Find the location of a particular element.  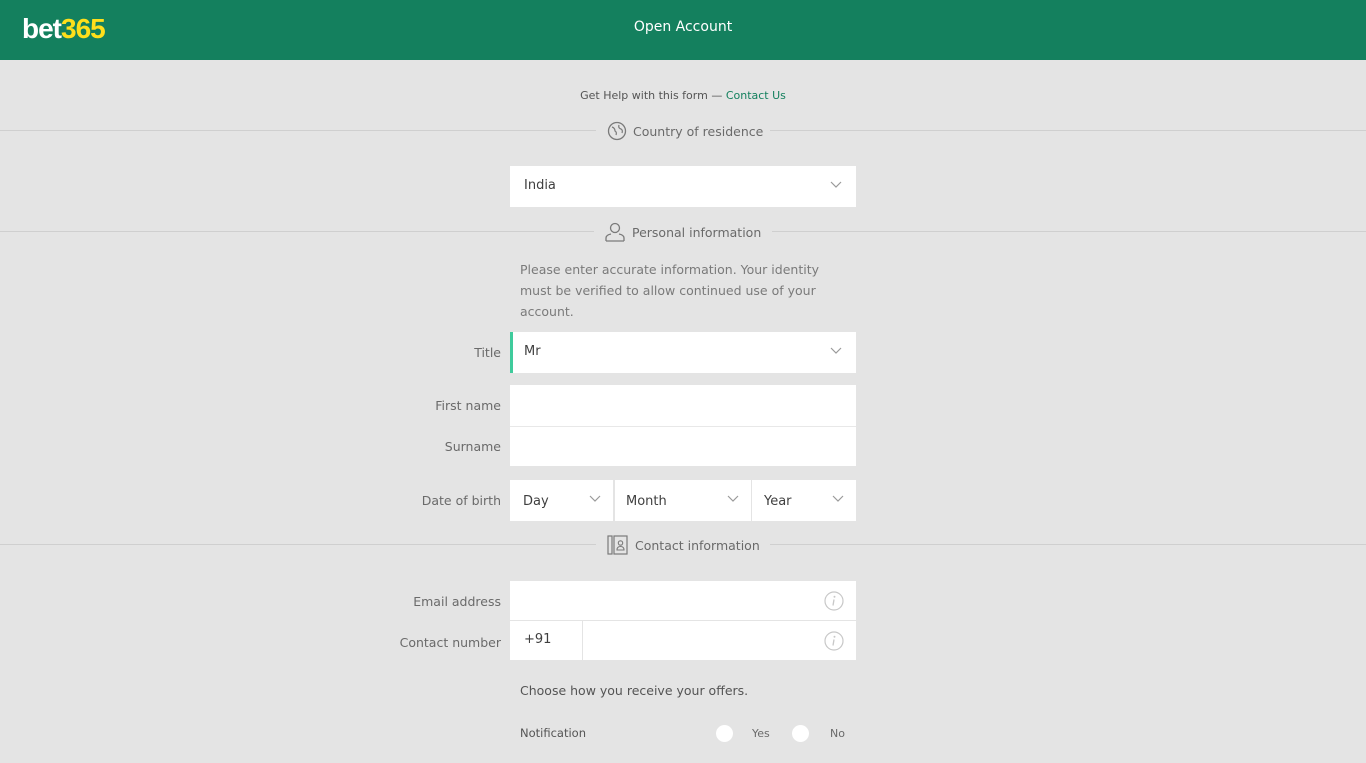

help-line: Get Help with this form — Contact Us is located at coordinates (683, 95).